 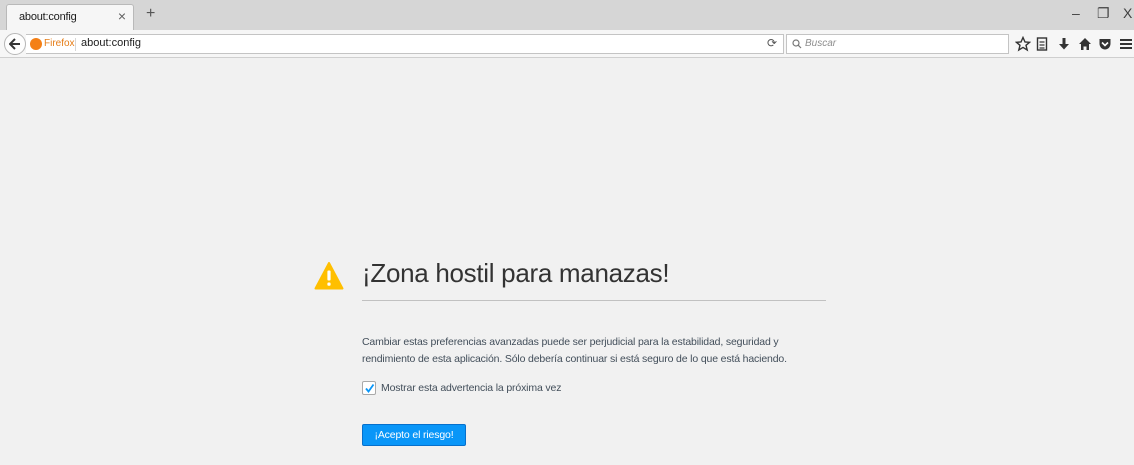 I want to click on new-tab-button: +, so click(x=150, y=14).